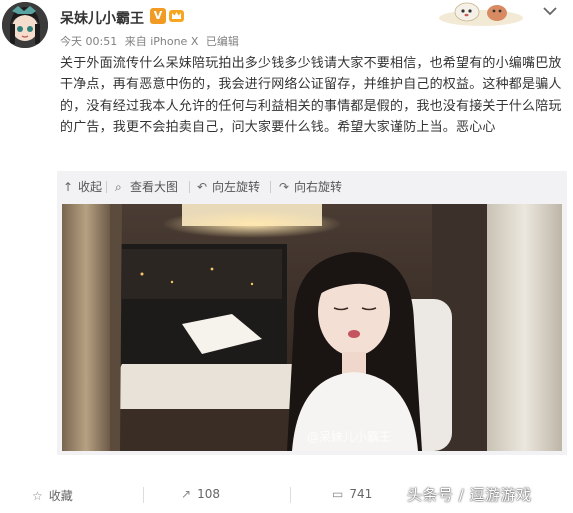 The height and width of the screenshot is (513, 573). What do you see at coordinates (284, 187) in the screenshot?
I see `rotate-right-icon: ↷` at bounding box center [284, 187].